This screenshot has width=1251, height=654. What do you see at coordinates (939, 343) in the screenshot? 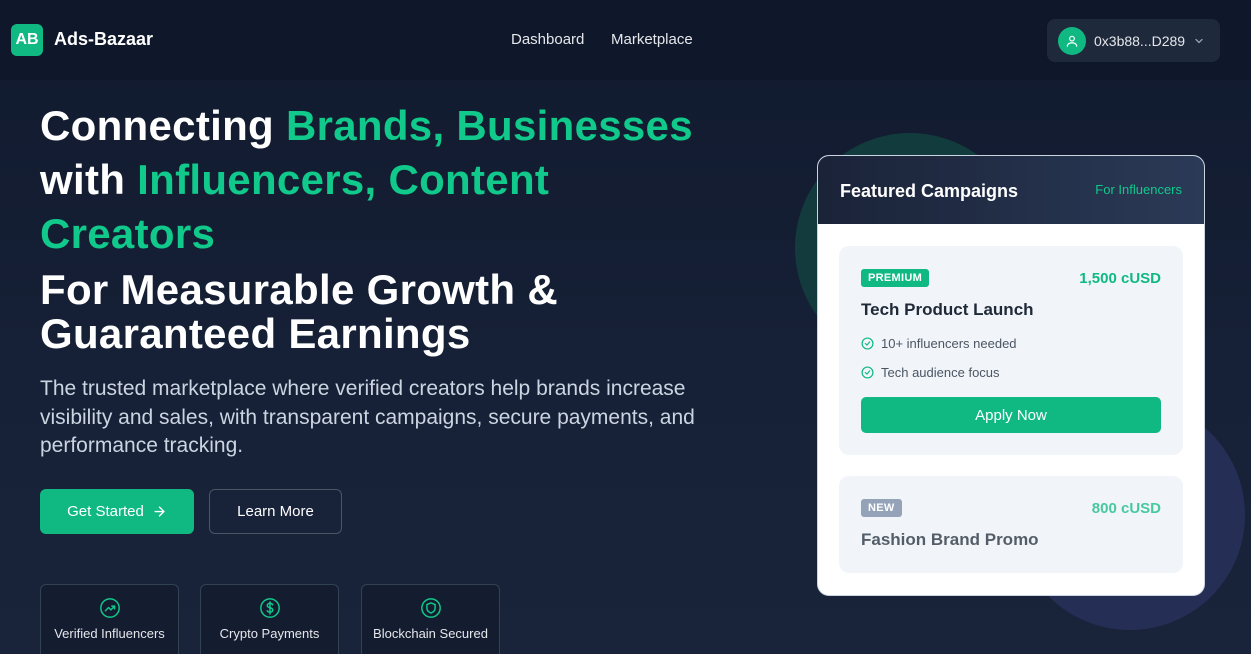
I see `requirement-item: 10+ influencers needed` at bounding box center [939, 343].